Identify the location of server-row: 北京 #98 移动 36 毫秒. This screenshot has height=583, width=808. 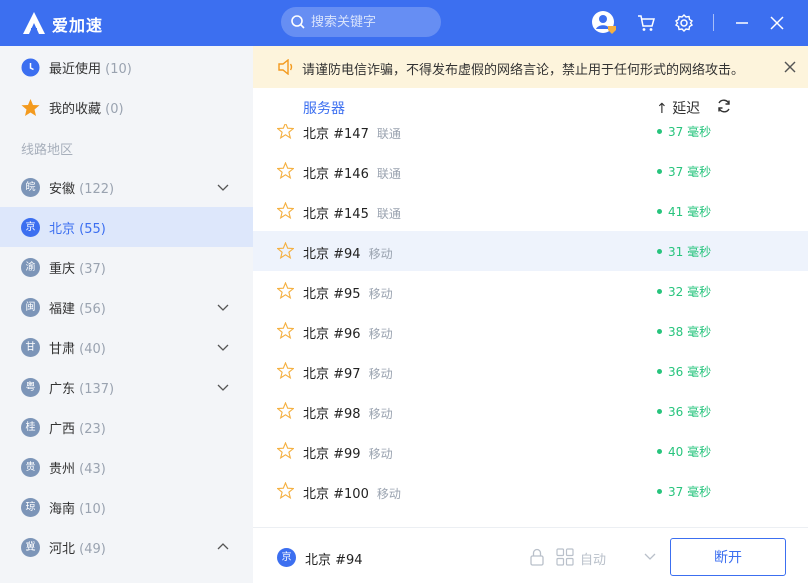
(530, 411).